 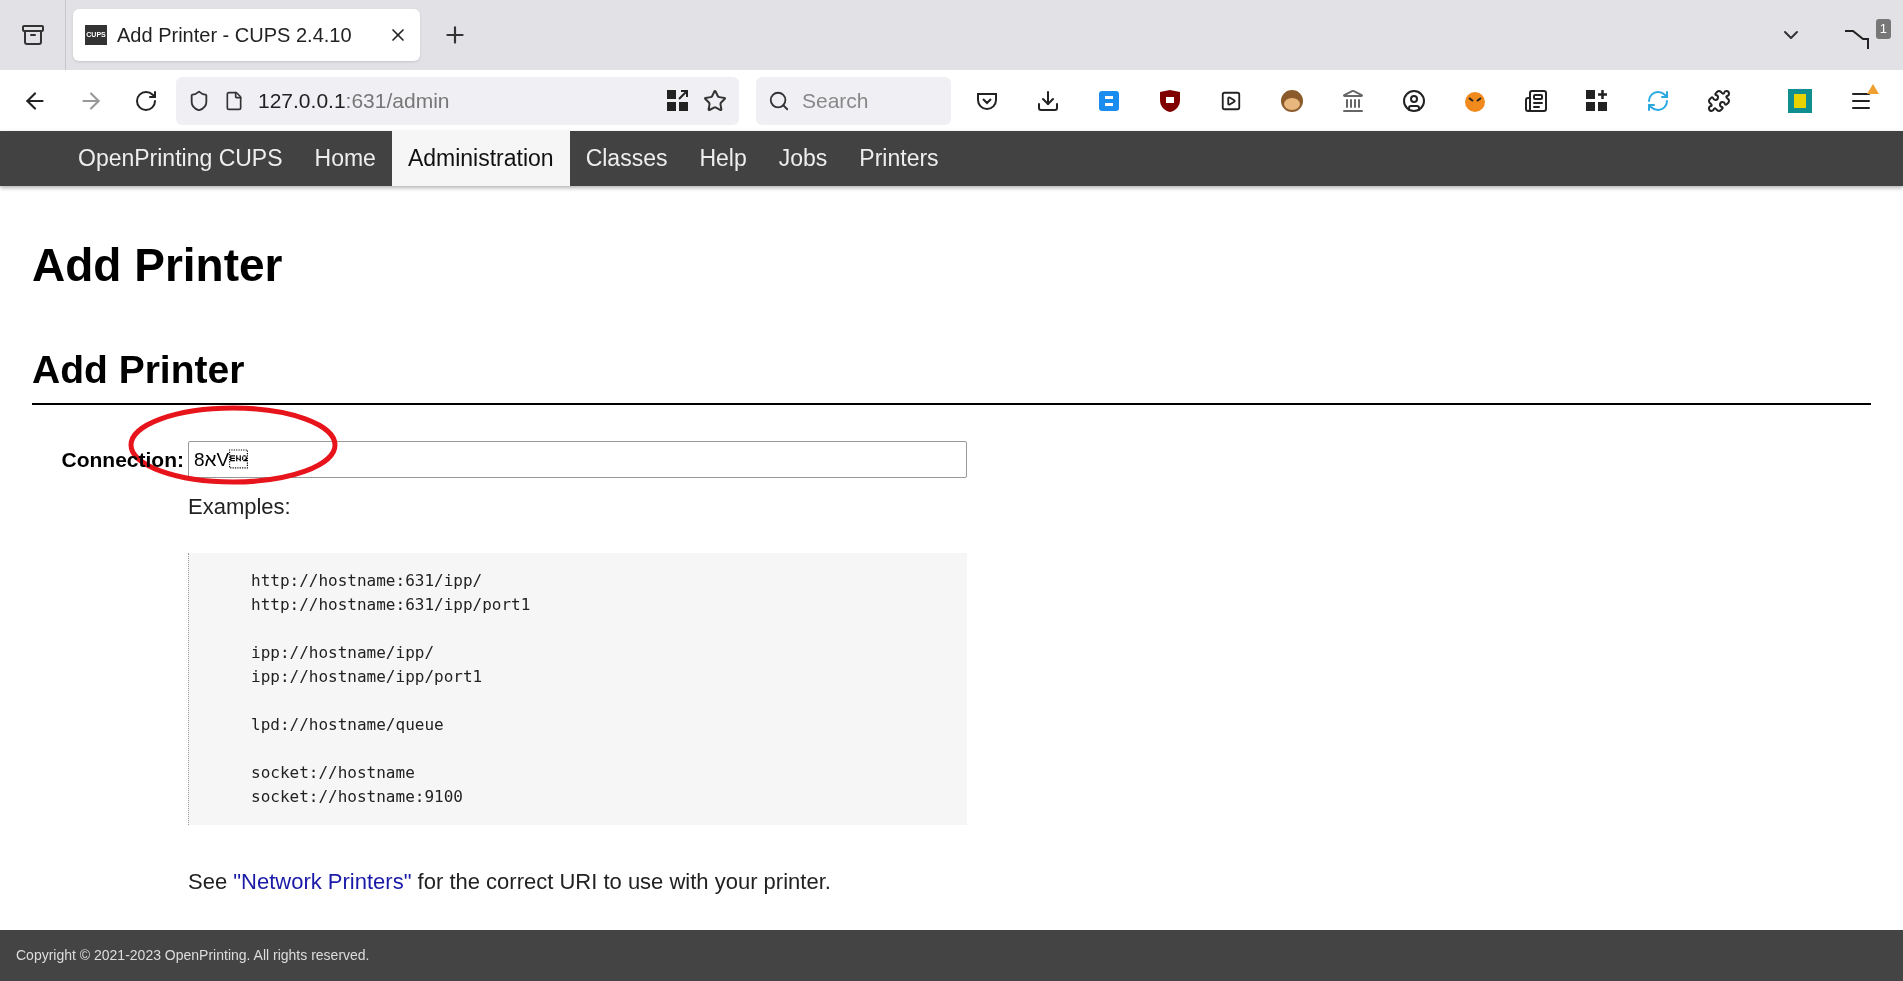 I want to click on nav-link: OpenPrinting CUPS, so click(x=180, y=158).